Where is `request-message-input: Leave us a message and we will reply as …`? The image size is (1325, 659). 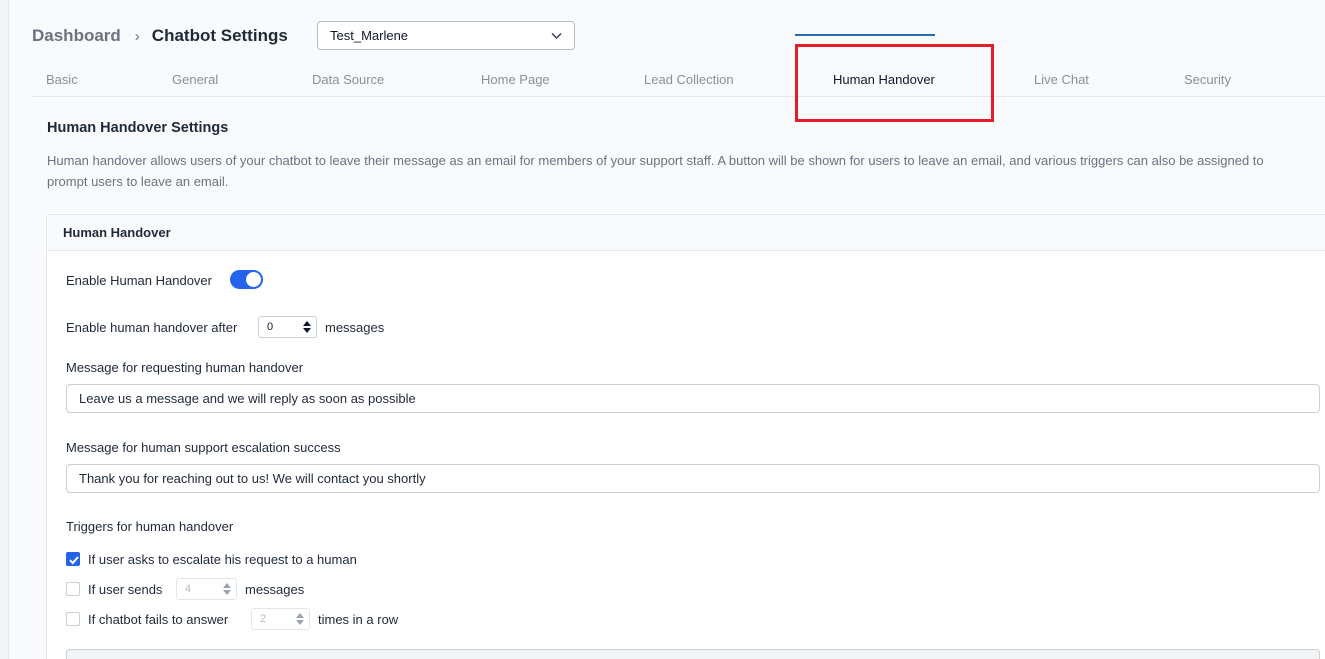 request-message-input: Leave us a message and we will reply as … is located at coordinates (693, 398).